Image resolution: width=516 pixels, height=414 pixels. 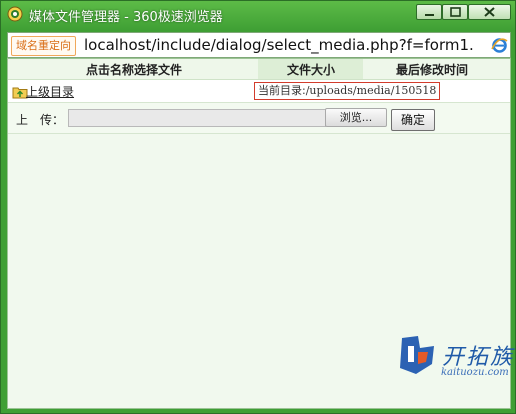 What do you see at coordinates (432, 70) in the screenshot?
I see `column-header-mtime: 最后修改时间` at bounding box center [432, 70].